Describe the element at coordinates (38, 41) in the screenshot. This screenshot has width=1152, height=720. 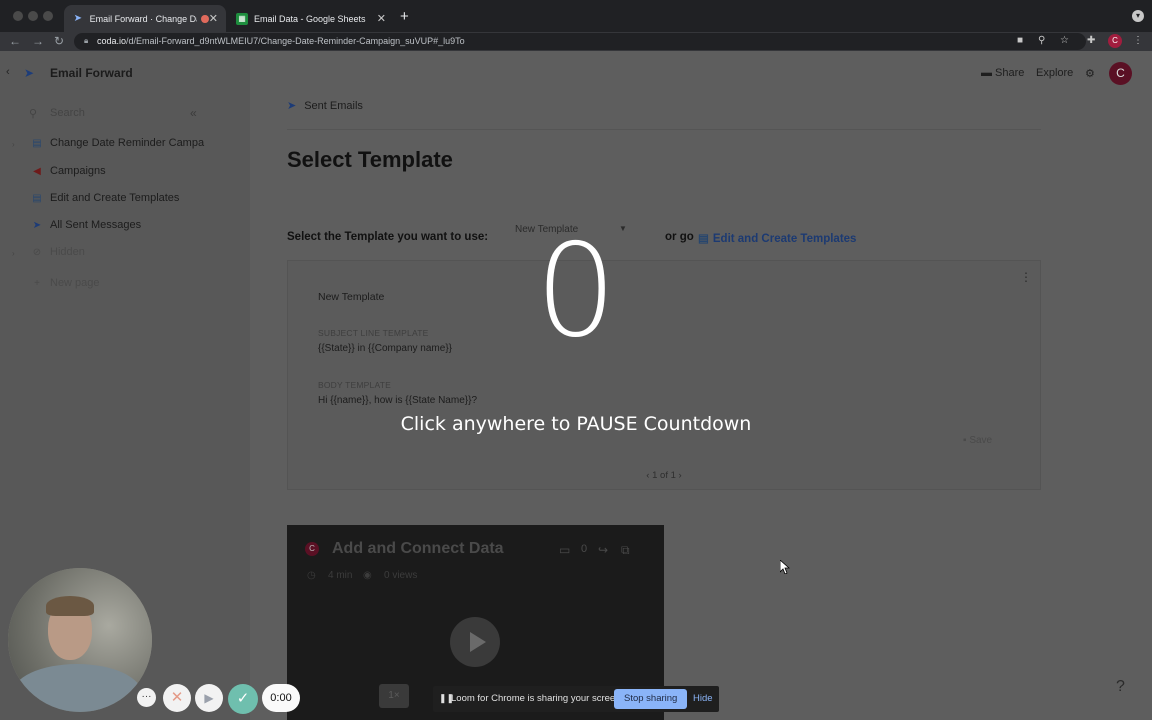
I see `forward-icon: →` at that location.